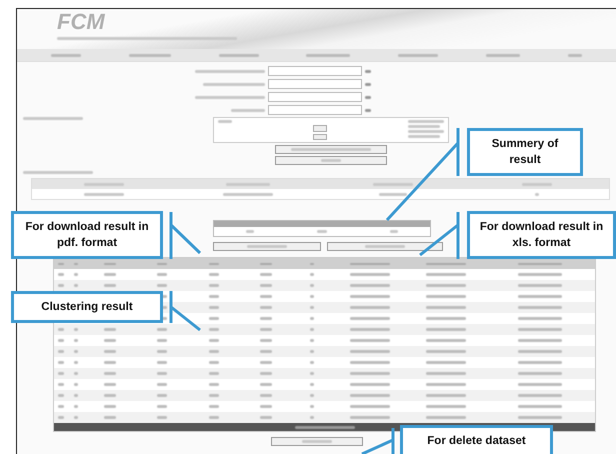 The width and height of the screenshot is (616, 454). What do you see at coordinates (331, 149) in the screenshot?
I see `run-button` at bounding box center [331, 149].